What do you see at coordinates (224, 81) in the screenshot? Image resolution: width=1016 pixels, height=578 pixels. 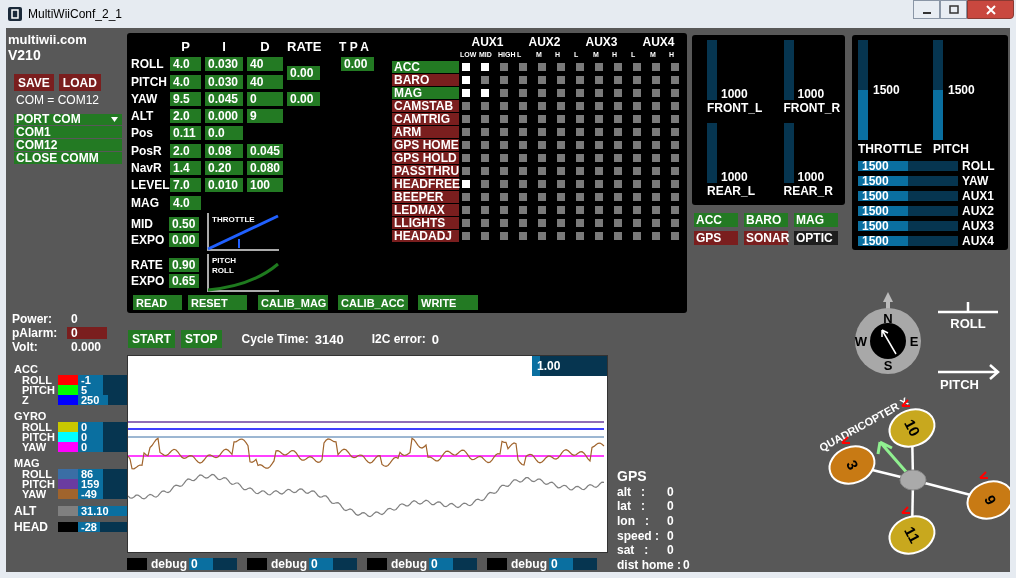 I see `pid-field: 0.030` at bounding box center [224, 81].